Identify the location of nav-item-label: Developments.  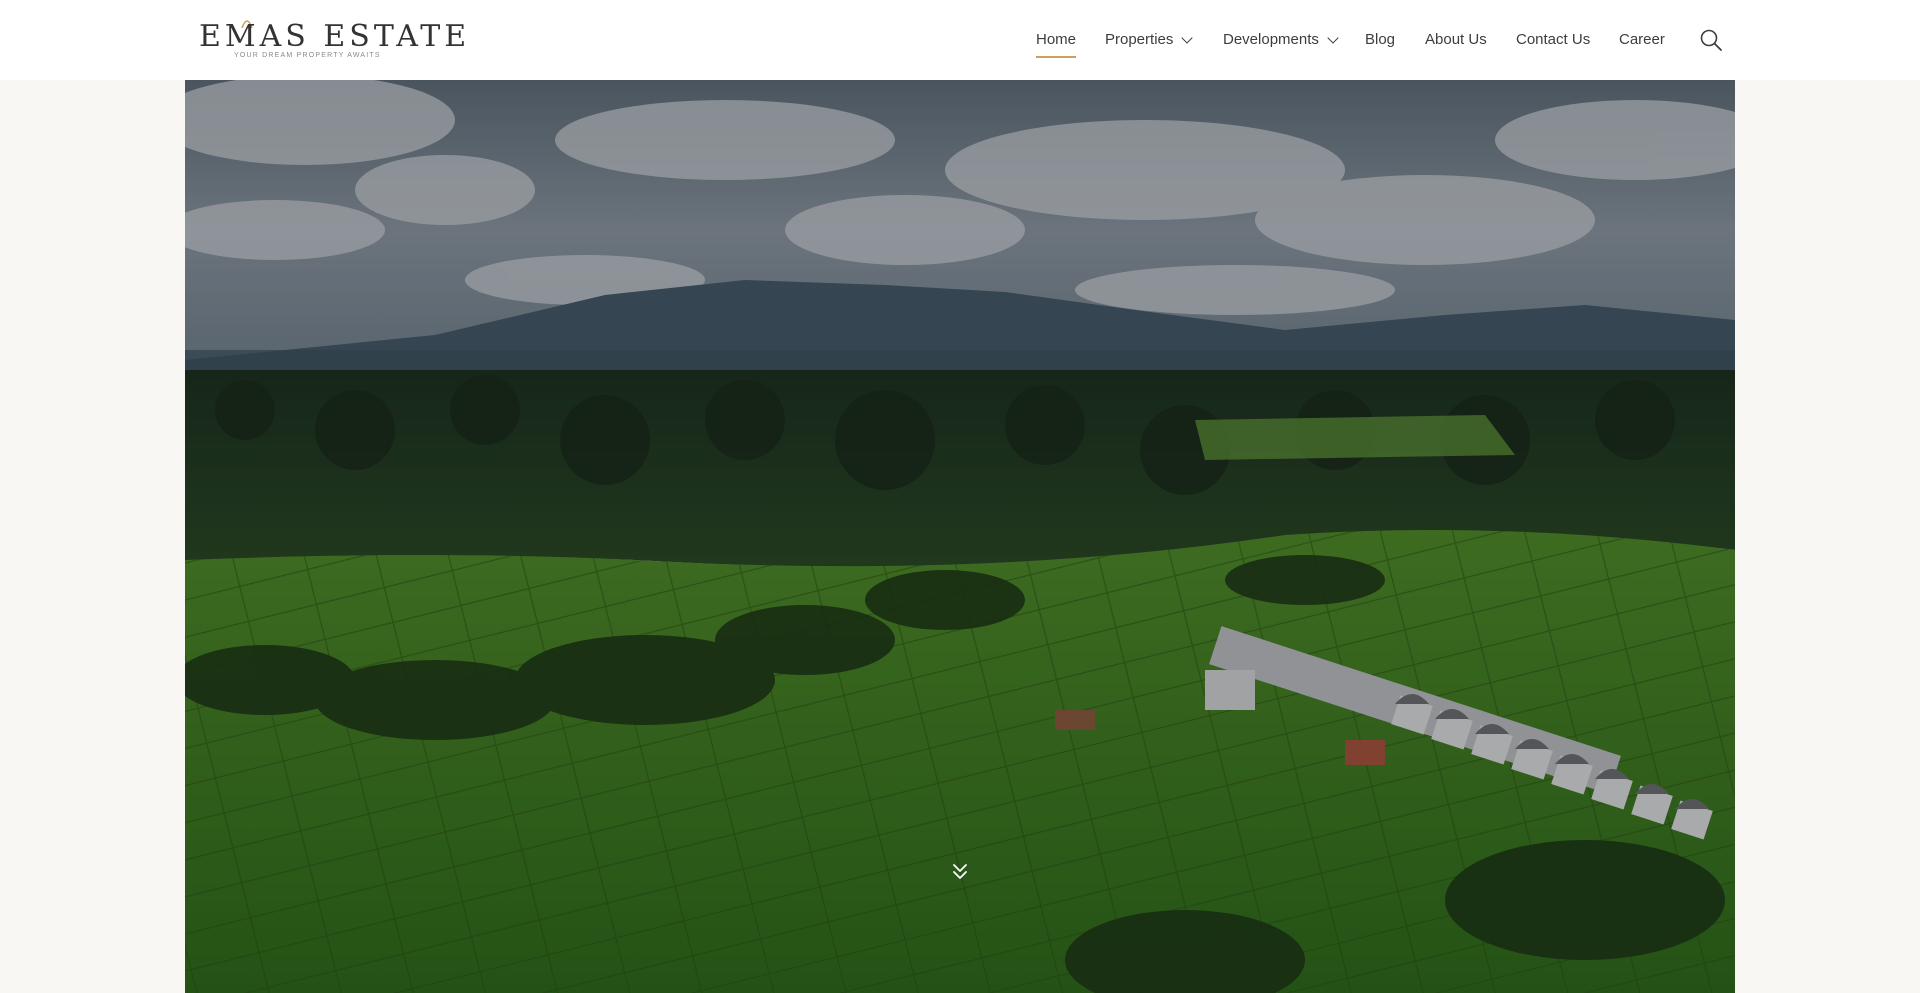
(1271, 39).